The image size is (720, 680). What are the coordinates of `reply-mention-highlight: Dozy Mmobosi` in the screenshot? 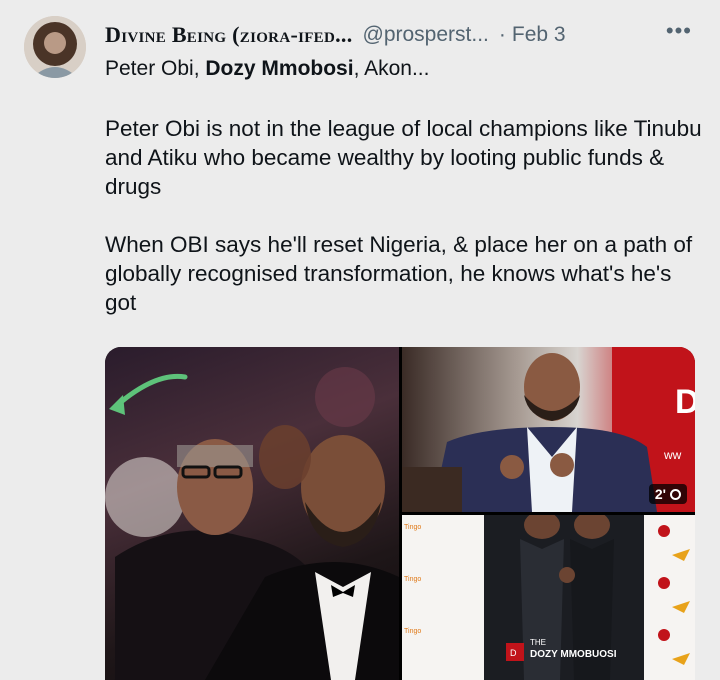 It's located at (279, 68).